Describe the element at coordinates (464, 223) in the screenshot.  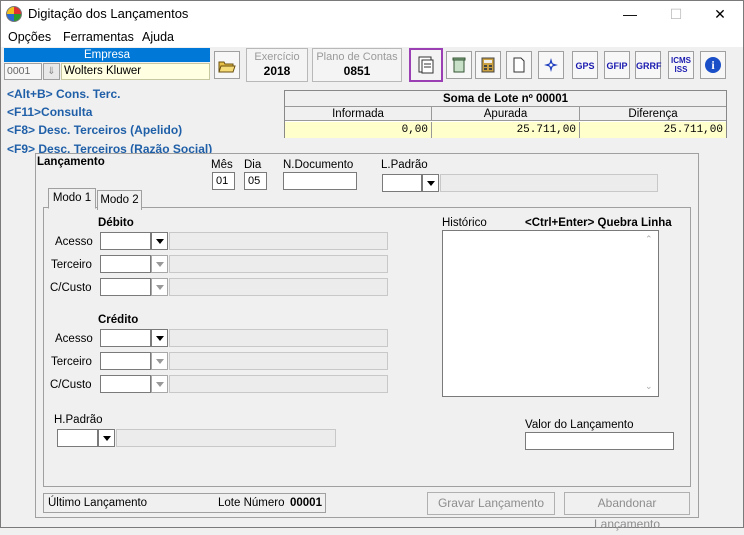
I see `historico-label: Histórico` at that location.